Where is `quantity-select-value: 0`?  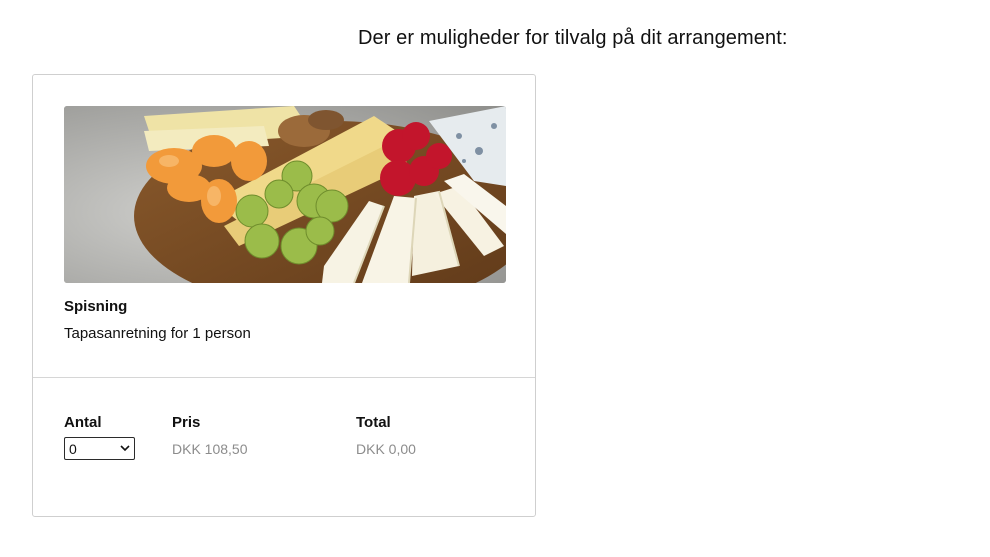
quantity-select-value: 0 is located at coordinates (73, 448).